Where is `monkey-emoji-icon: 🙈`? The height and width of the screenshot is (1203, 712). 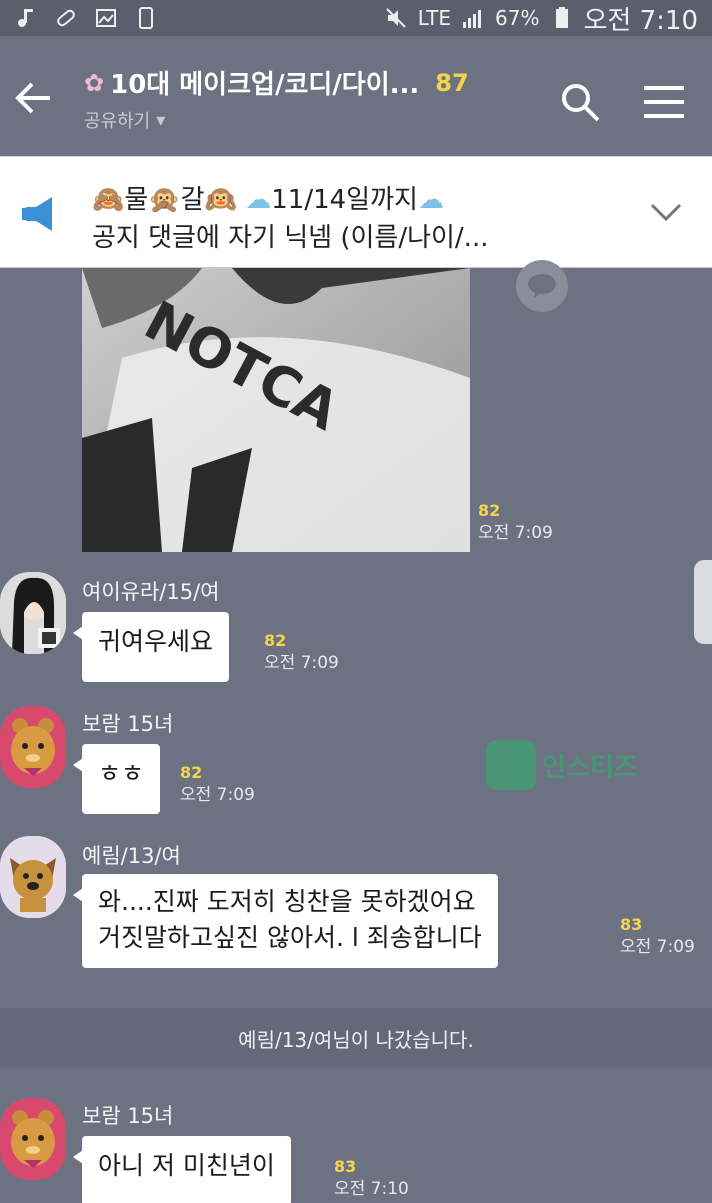
monkey-emoji-icon: 🙈 is located at coordinates (108, 200).